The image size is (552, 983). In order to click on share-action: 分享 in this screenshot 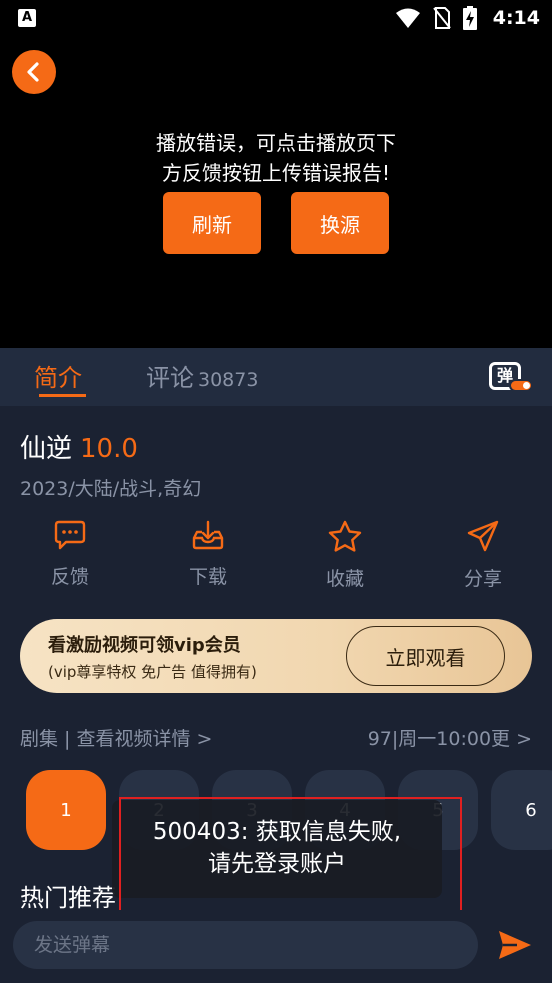, I will do `click(483, 555)`.